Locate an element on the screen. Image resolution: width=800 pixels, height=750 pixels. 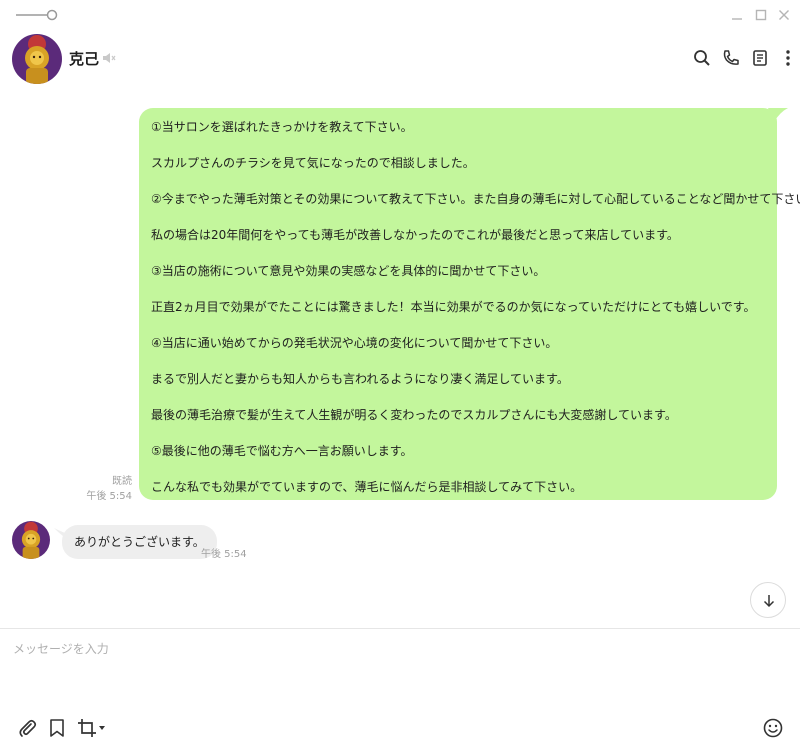
scroll-down-icon is located at coordinates (769, 601).